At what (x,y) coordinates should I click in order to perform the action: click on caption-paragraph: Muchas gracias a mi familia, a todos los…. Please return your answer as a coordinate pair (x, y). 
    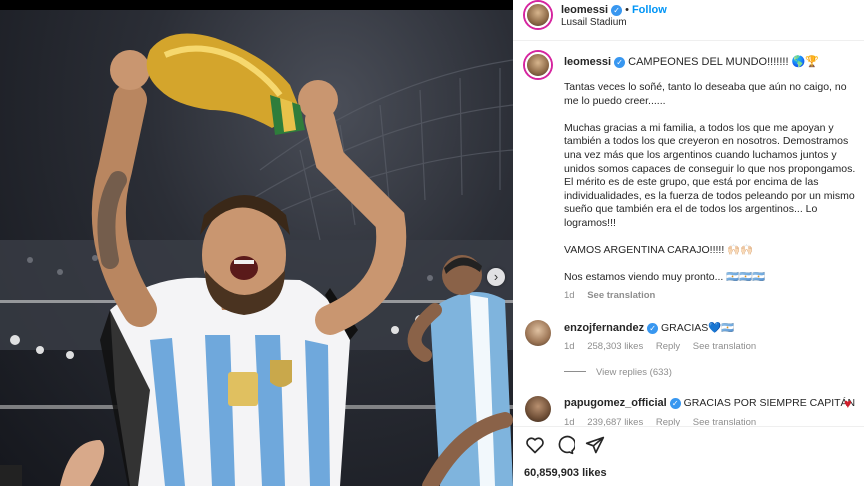
    Looking at the image, I should click on (710, 175).